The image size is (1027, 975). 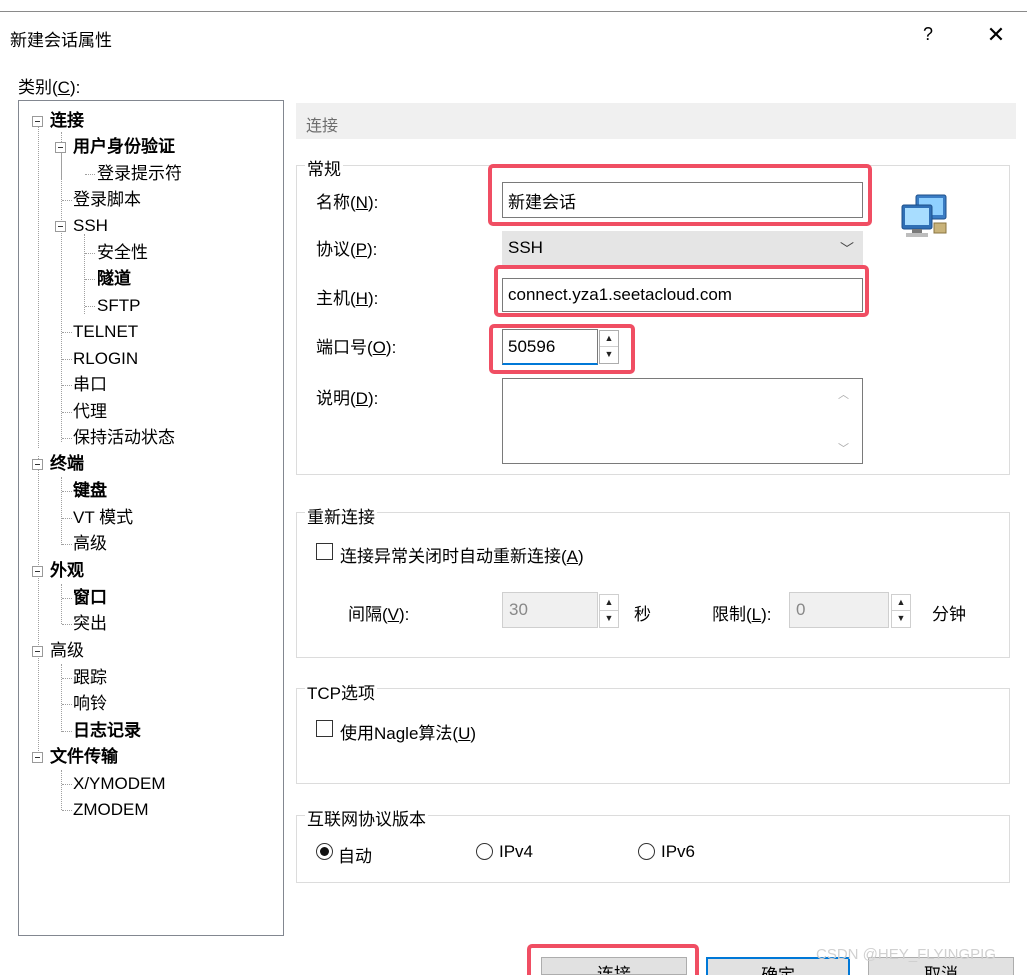 I want to click on tree-item: 窗口, so click(x=90, y=598).